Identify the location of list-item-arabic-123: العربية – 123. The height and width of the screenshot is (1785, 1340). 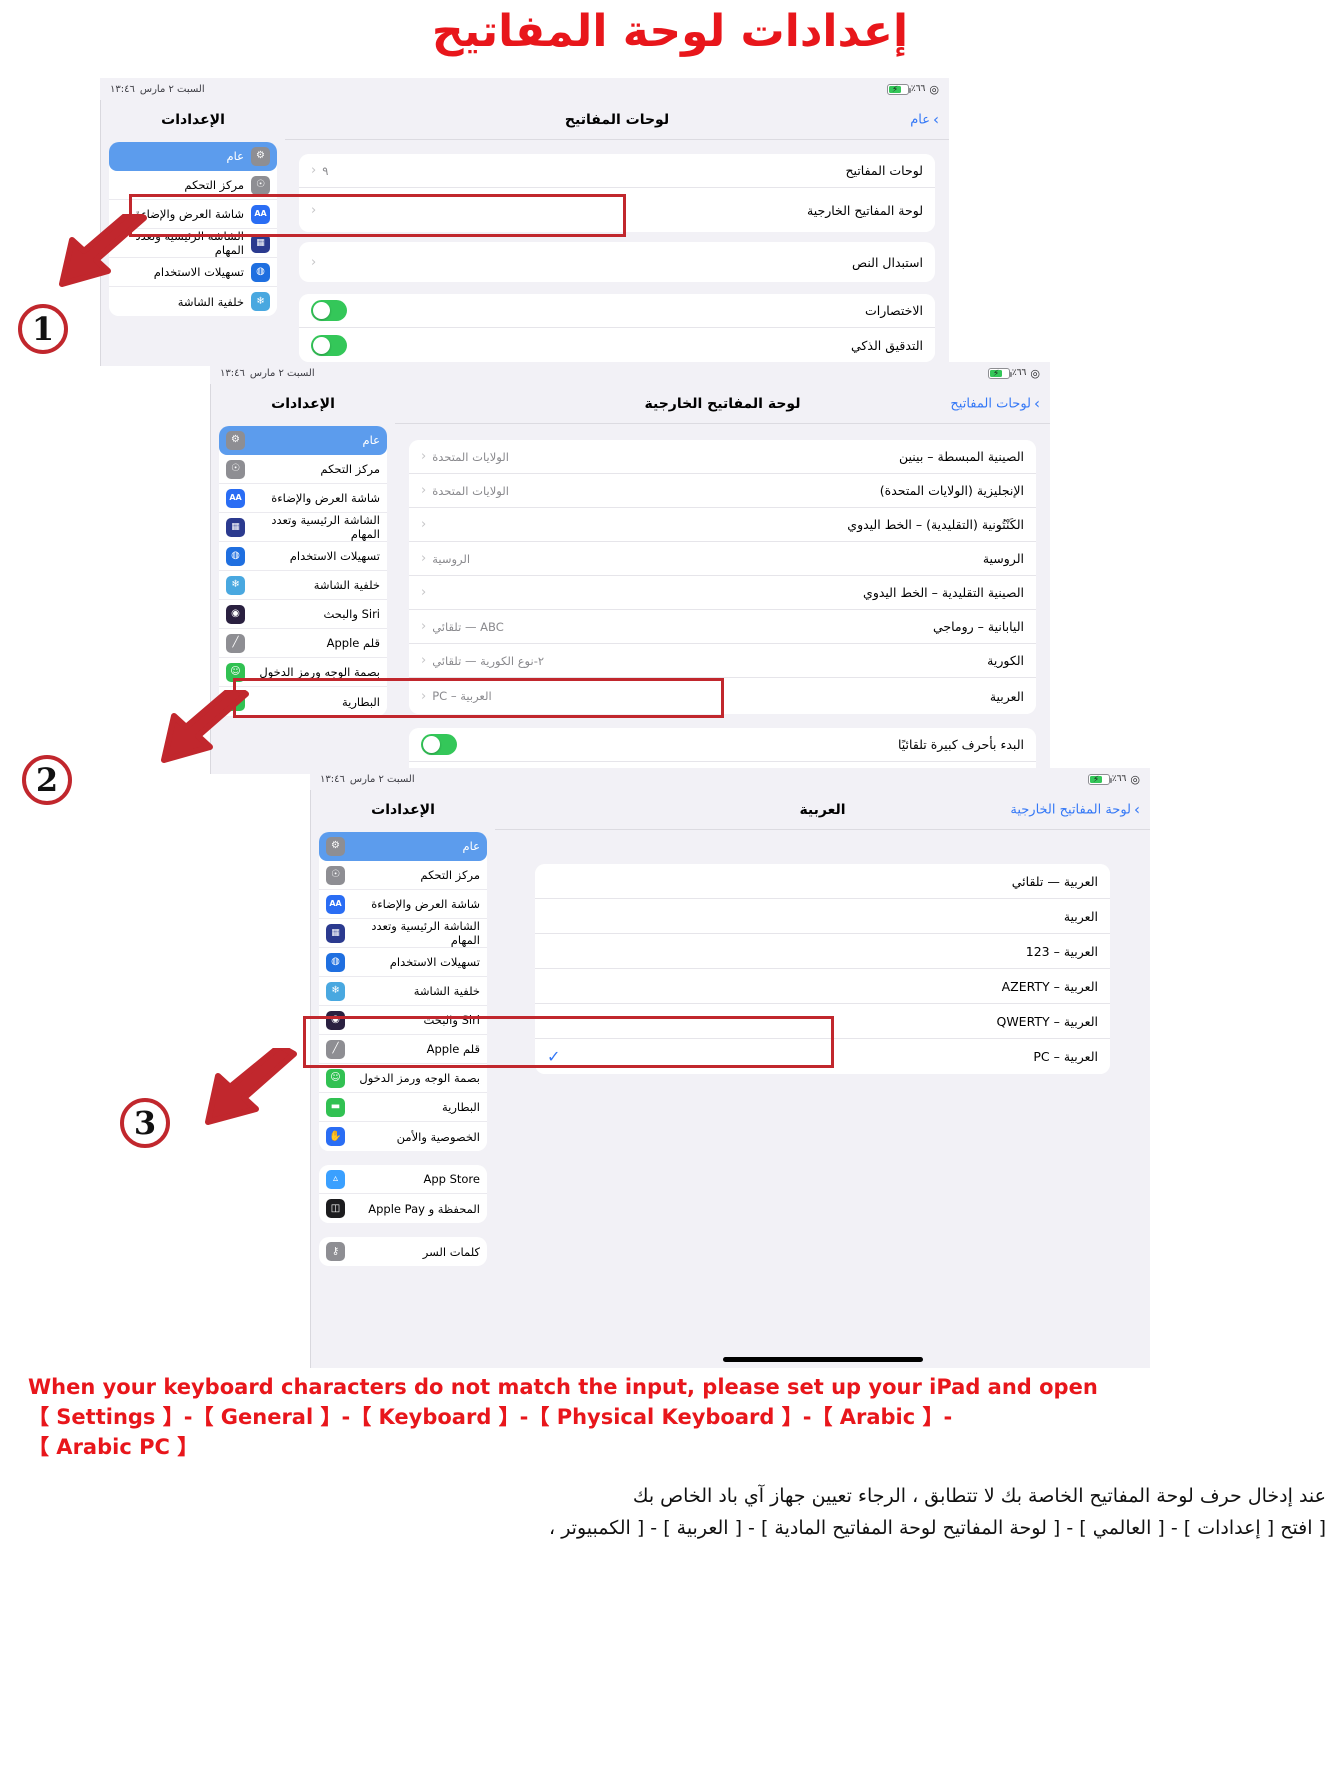
(822, 951).